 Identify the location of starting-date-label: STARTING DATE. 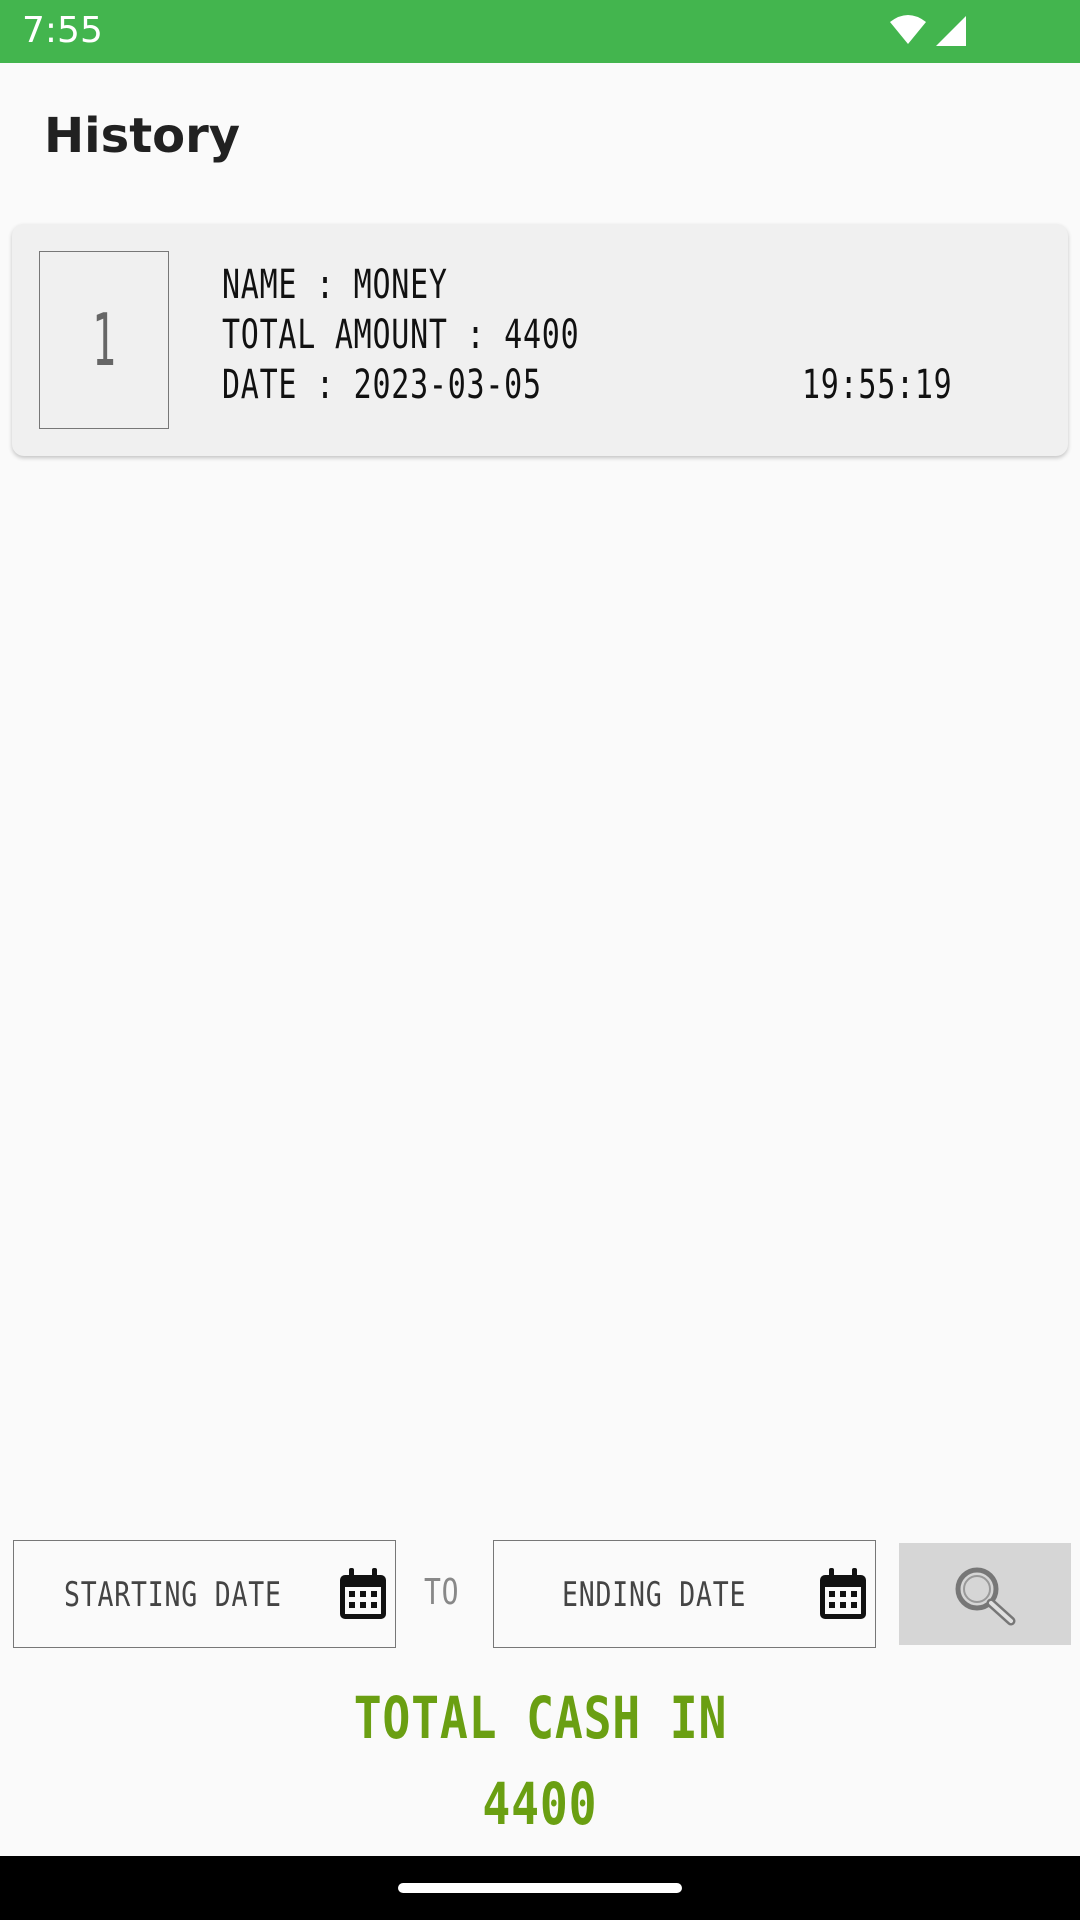
(173, 1595).